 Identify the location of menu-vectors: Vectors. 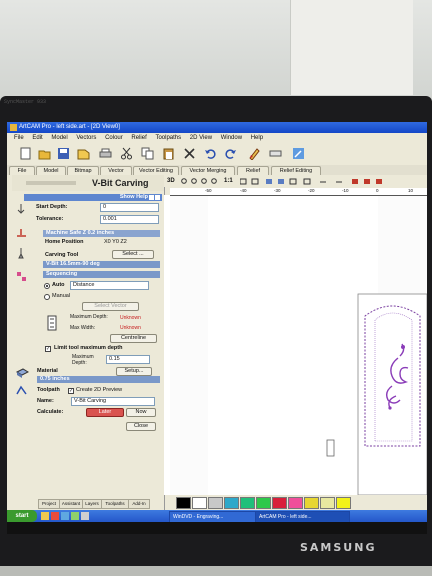
(86, 138).